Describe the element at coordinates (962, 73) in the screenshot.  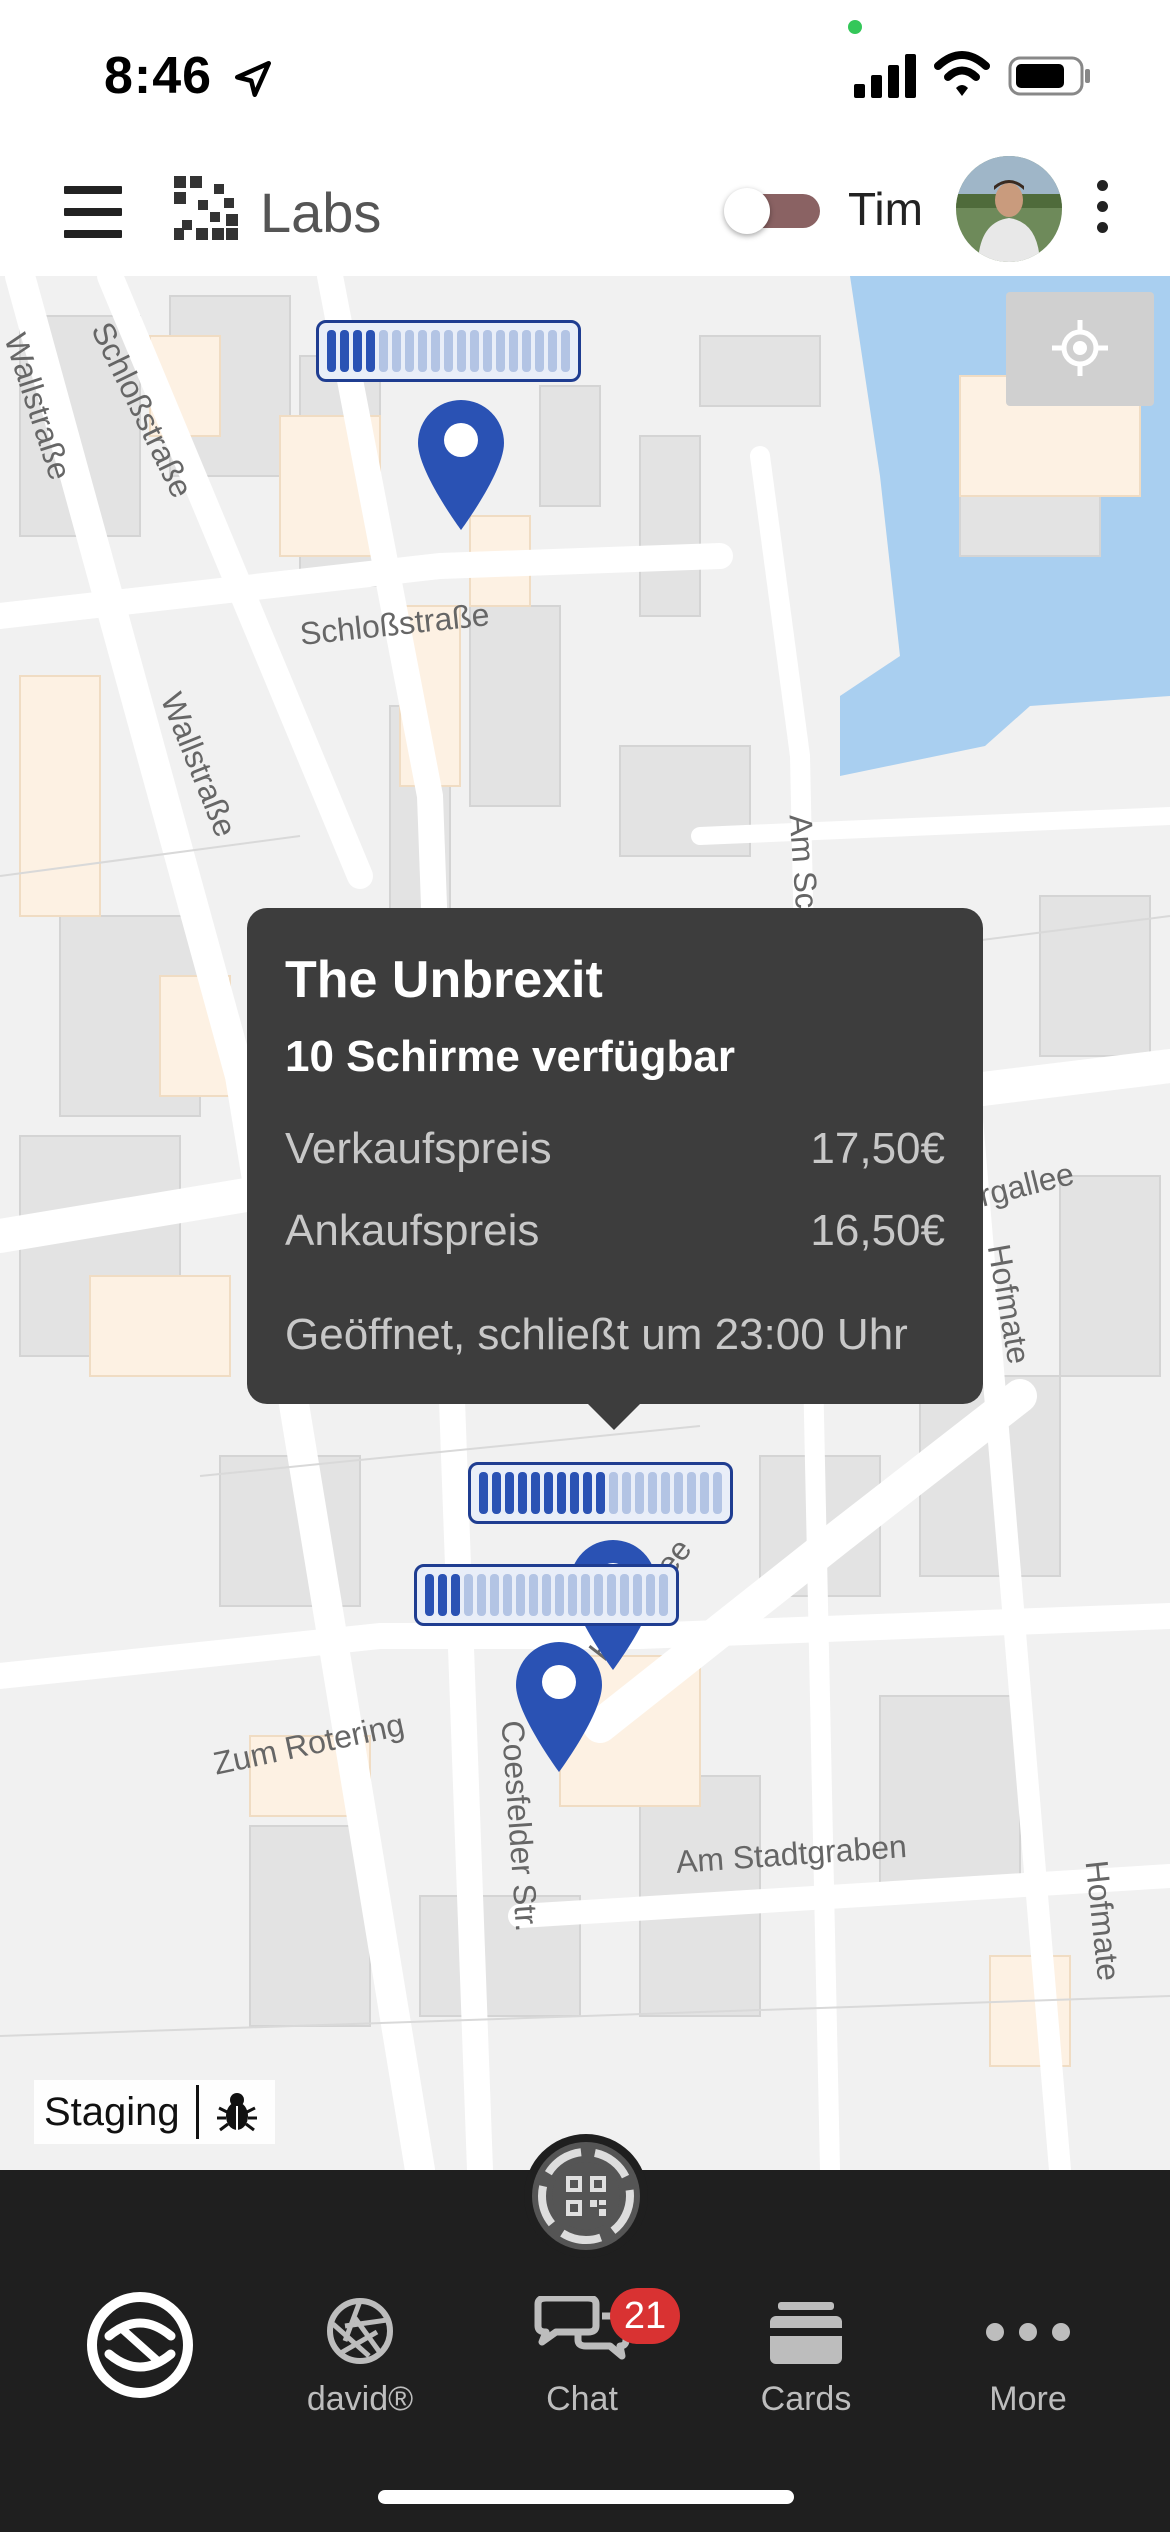
I see `wifi-icon` at that location.